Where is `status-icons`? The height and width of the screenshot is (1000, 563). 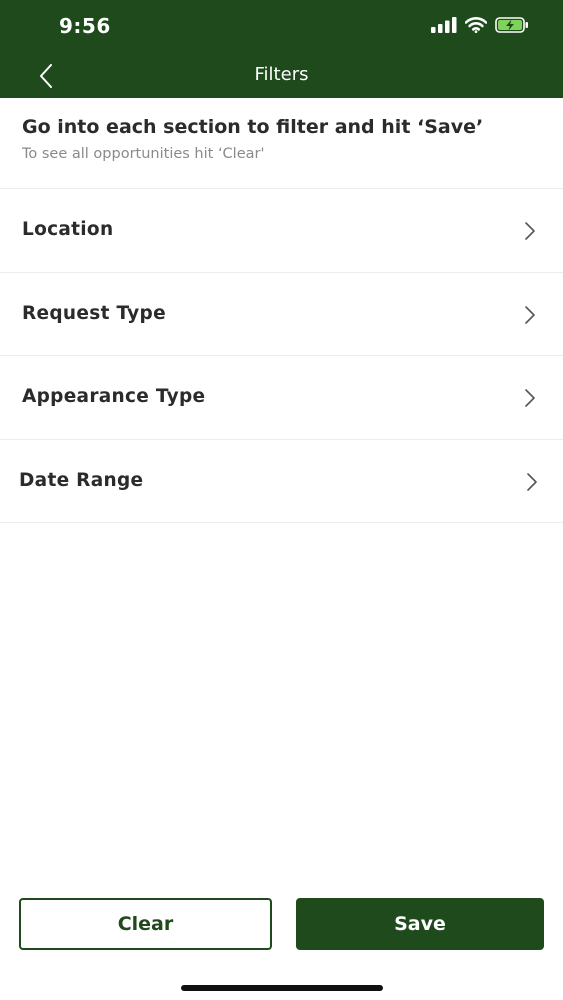
status-icons is located at coordinates (480, 25).